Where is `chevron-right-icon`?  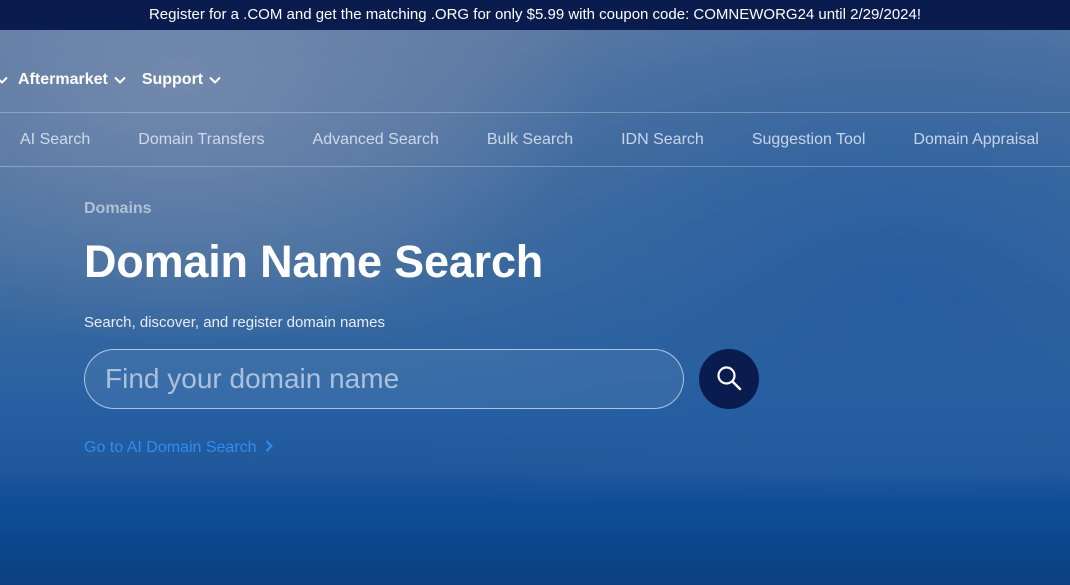
chevron-right-icon is located at coordinates (269, 448).